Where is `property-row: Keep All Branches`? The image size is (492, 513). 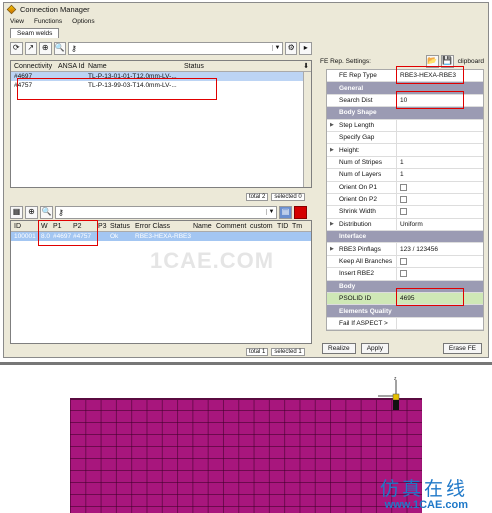 property-row: Keep All Branches is located at coordinates (405, 262).